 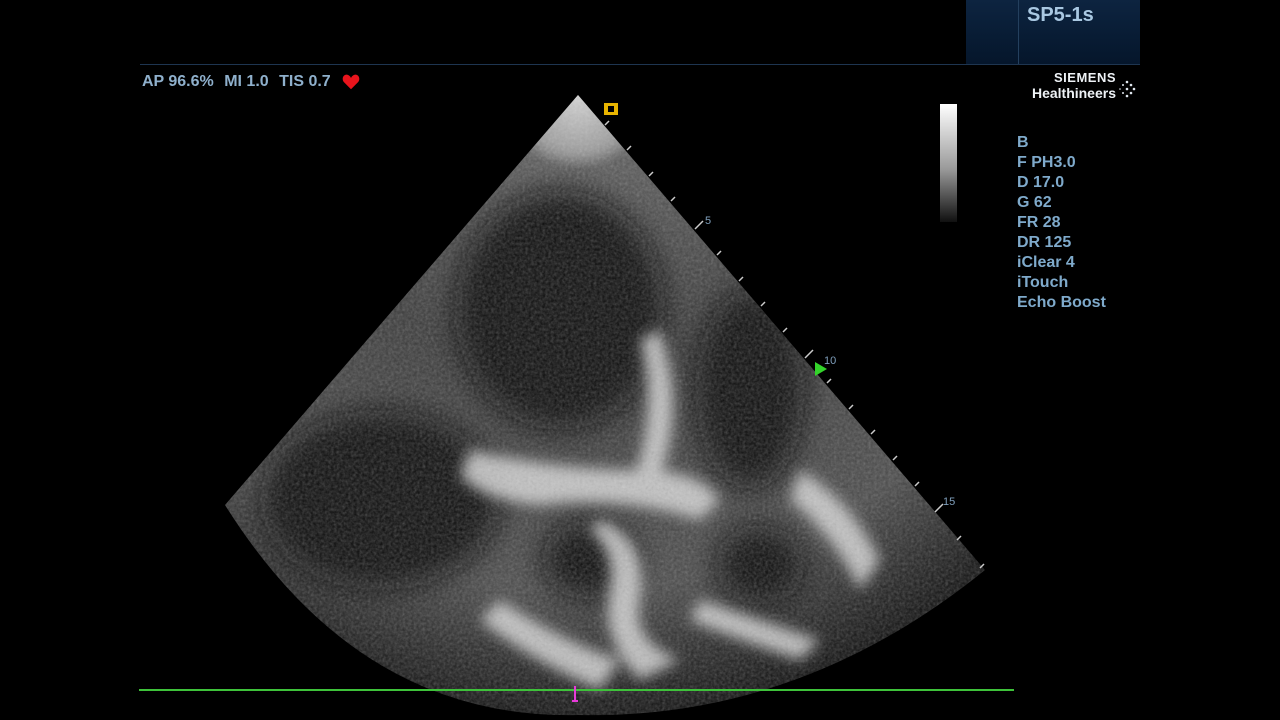 What do you see at coordinates (575, 694) in the screenshot?
I see `ecg-position-marker` at bounding box center [575, 694].